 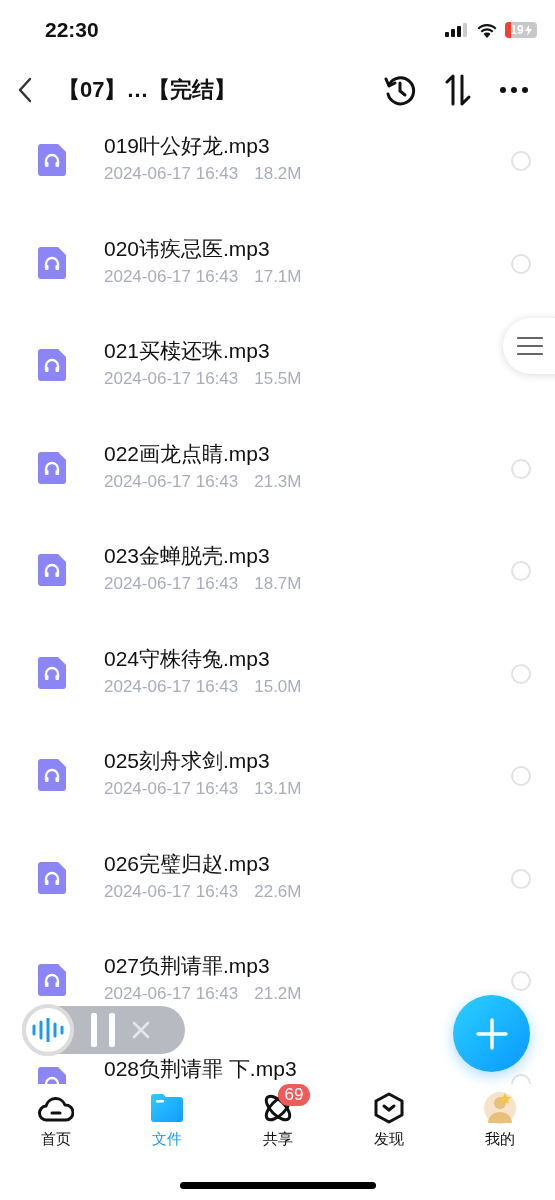 What do you see at coordinates (528, 30) in the screenshot?
I see `charging-icon` at bounding box center [528, 30].